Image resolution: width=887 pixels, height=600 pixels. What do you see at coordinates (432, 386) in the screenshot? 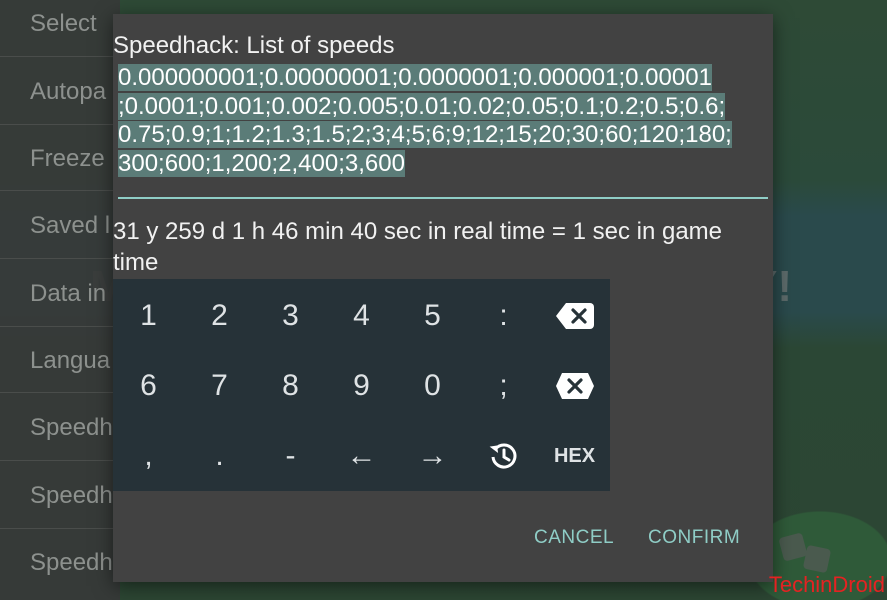
I see `key-0: 0` at bounding box center [432, 386].